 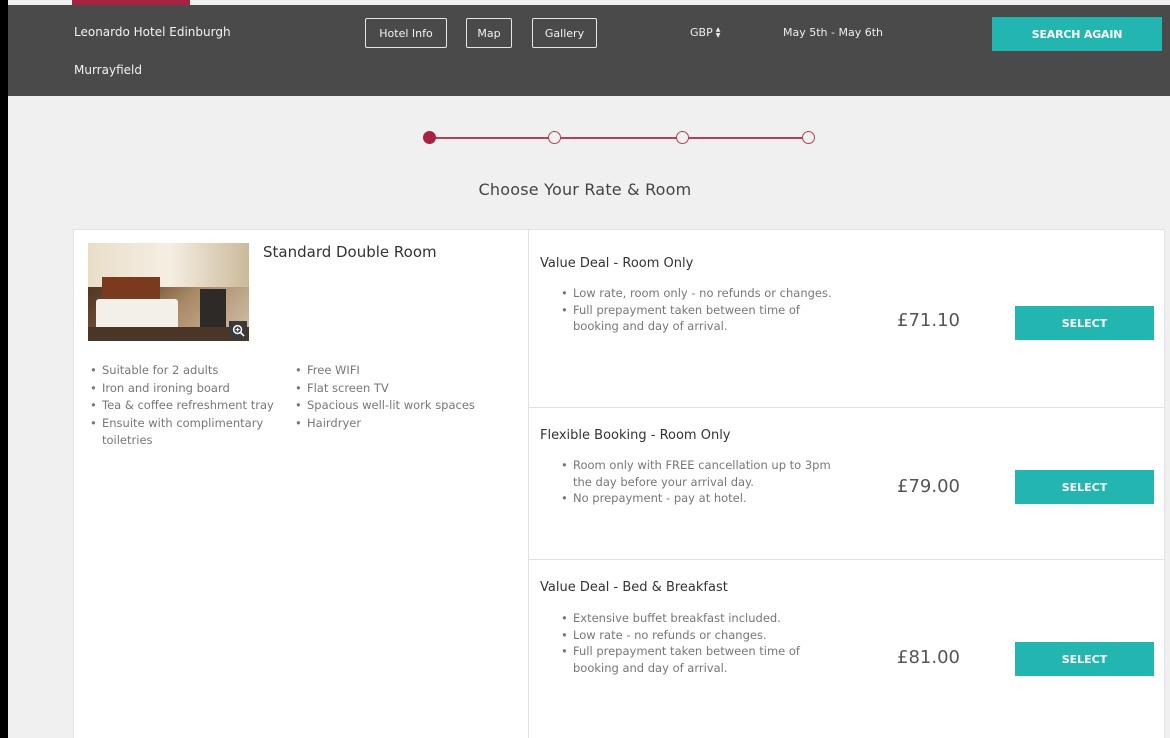 What do you see at coordinates (190, 389) in the screenshot?
I see `amenity-item: Iron and ironing board` at bounding box center [190, 389].